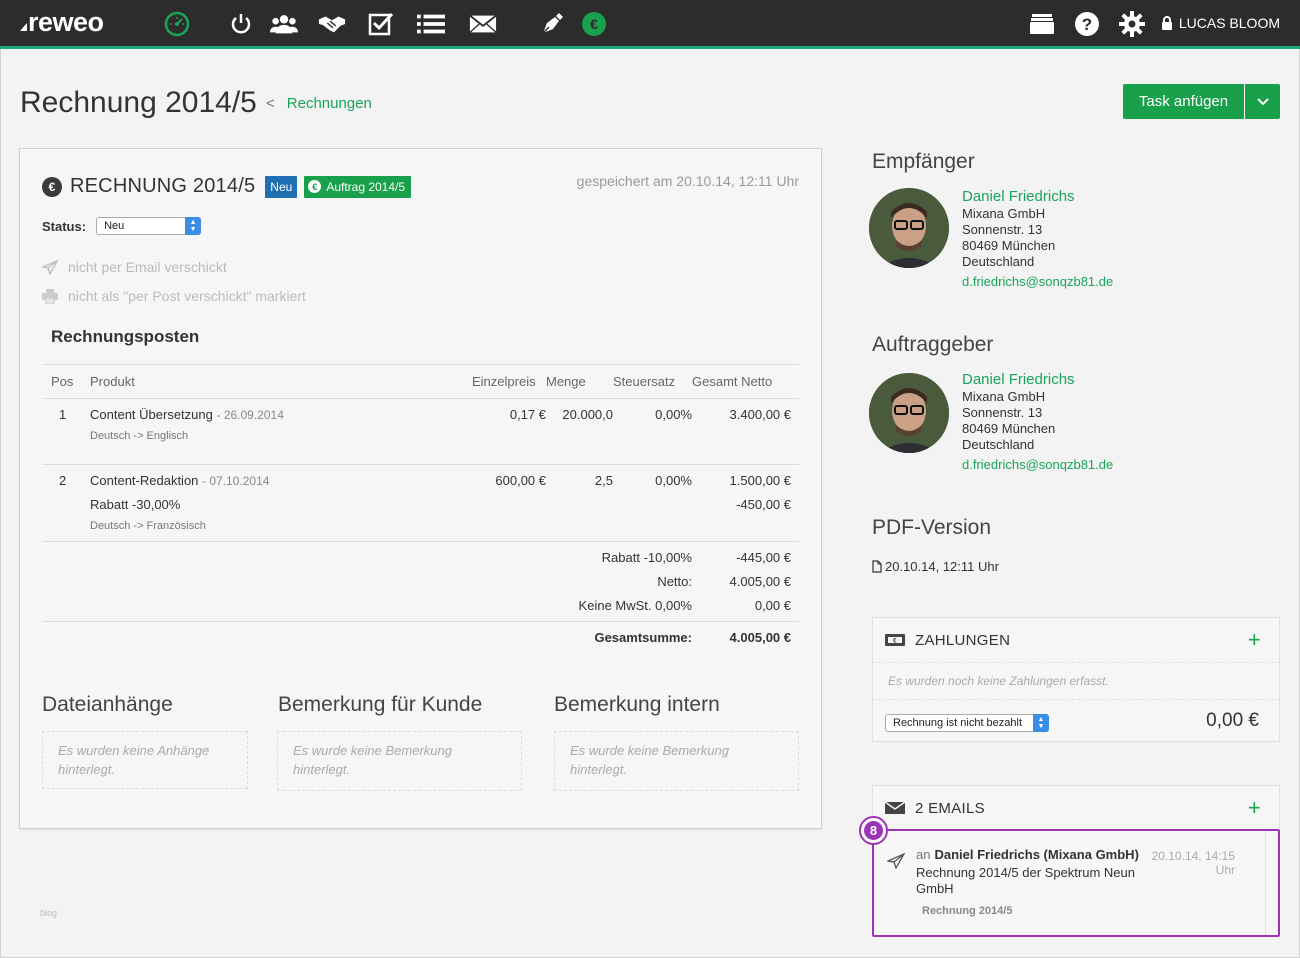 This screenshot has height=958, width=1300. What do you see at coordinates (603, 480) in the screenshot?
I see `qty-cell: 2,5` at bounding box center [603, 480].